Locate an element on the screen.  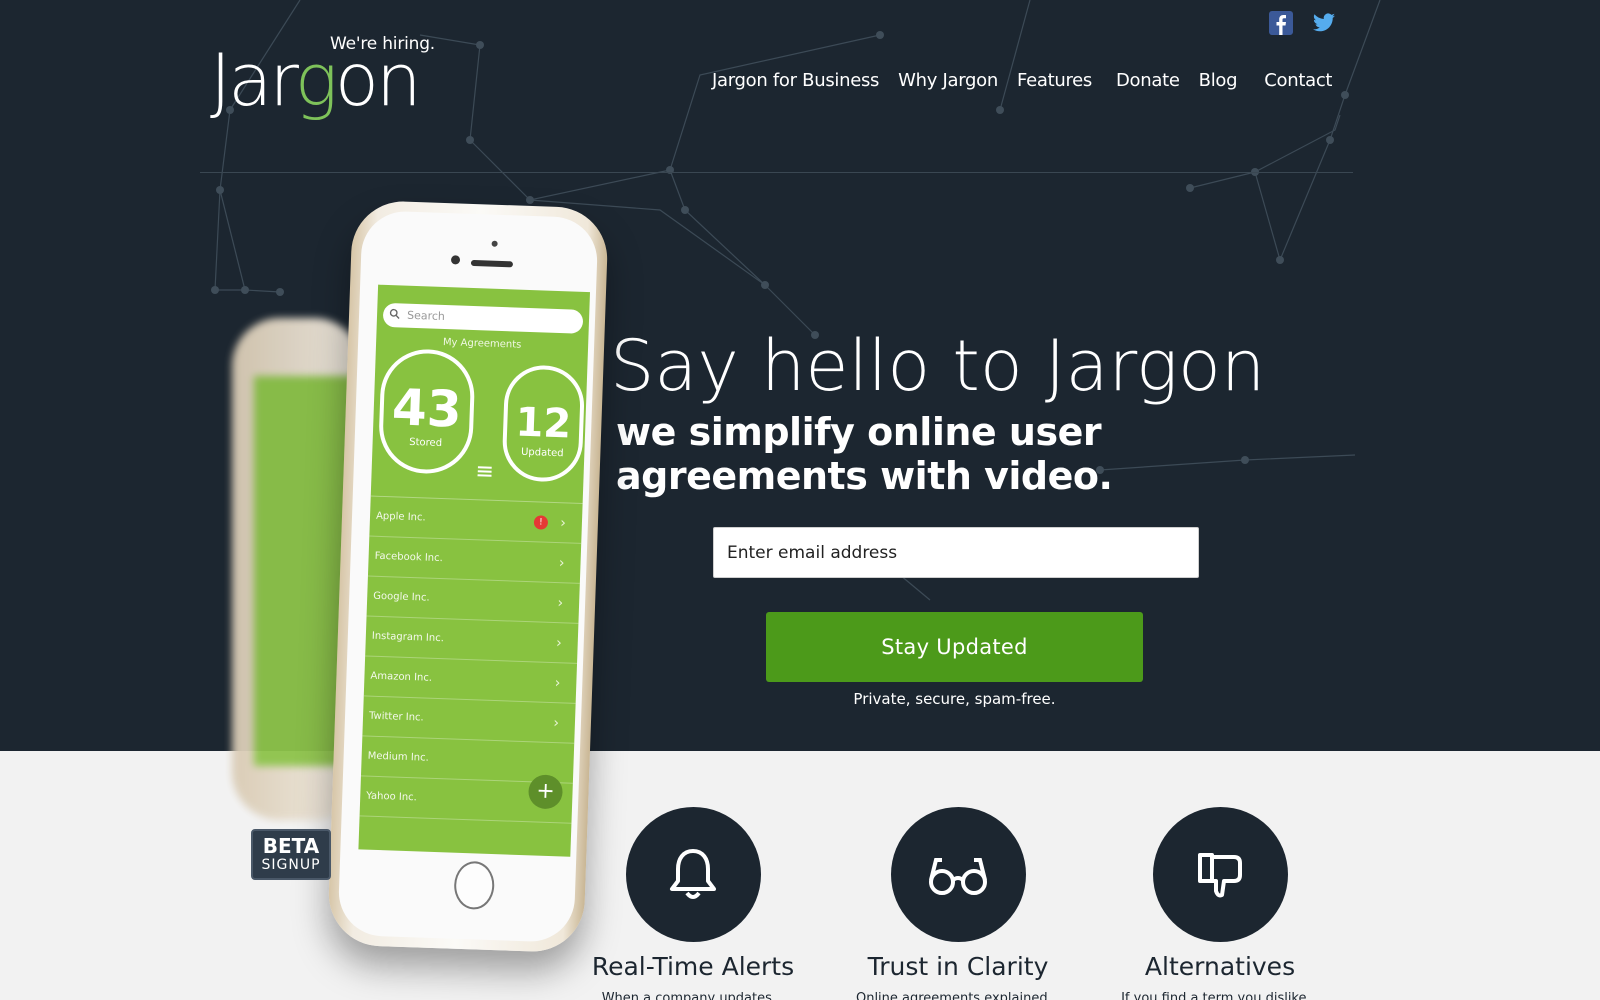
phone-sensor is located at coordinates (494, 243).